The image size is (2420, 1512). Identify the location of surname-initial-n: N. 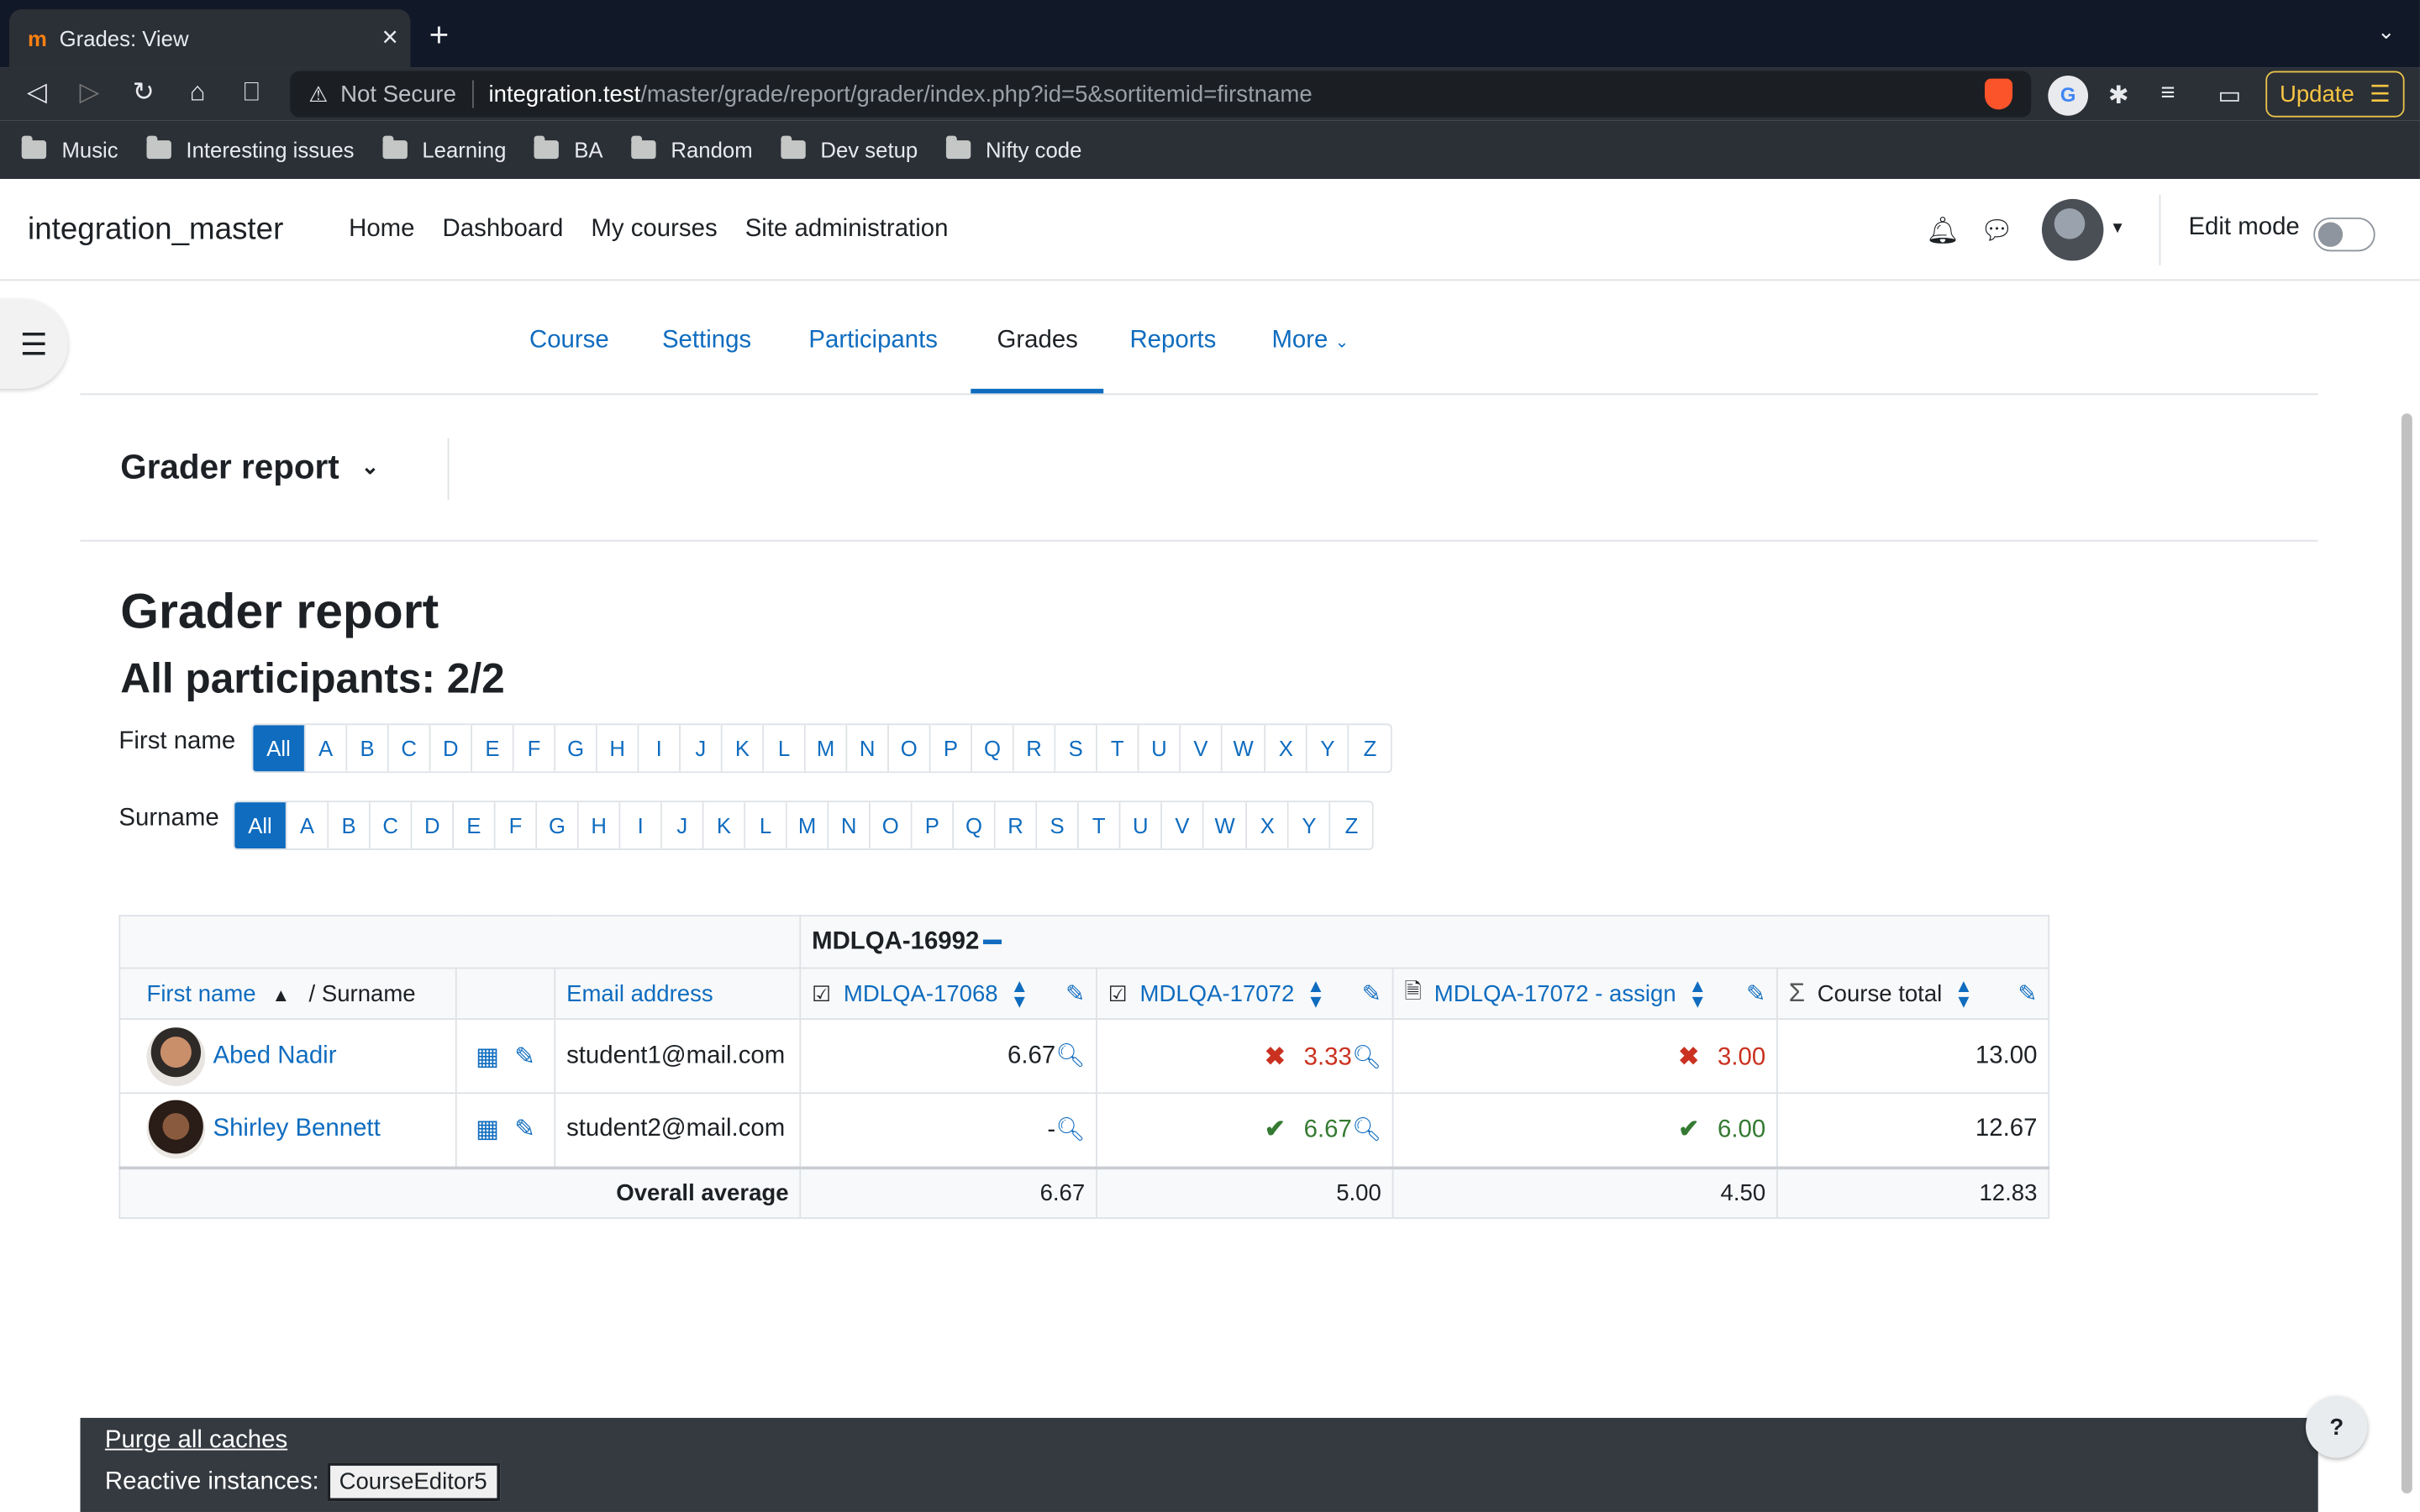
(850, 825).